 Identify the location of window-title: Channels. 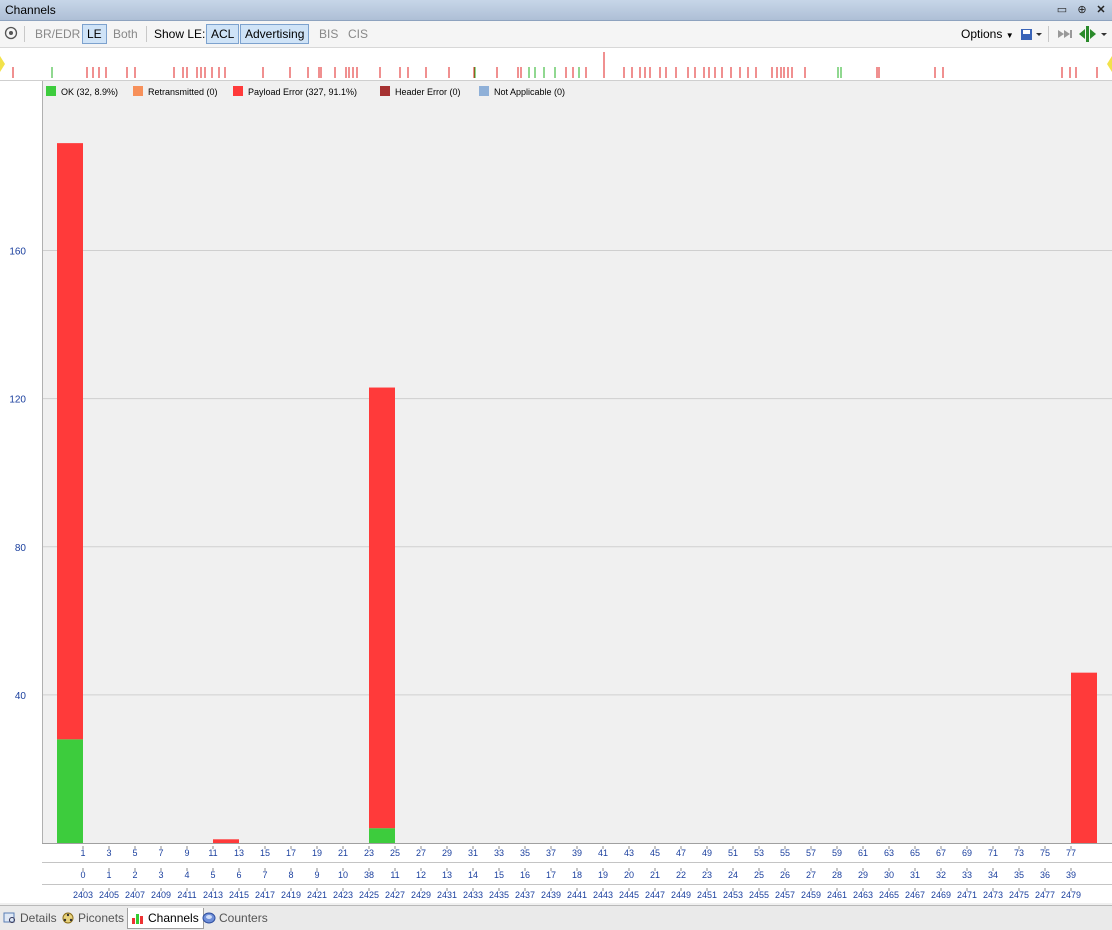
(30, 10).